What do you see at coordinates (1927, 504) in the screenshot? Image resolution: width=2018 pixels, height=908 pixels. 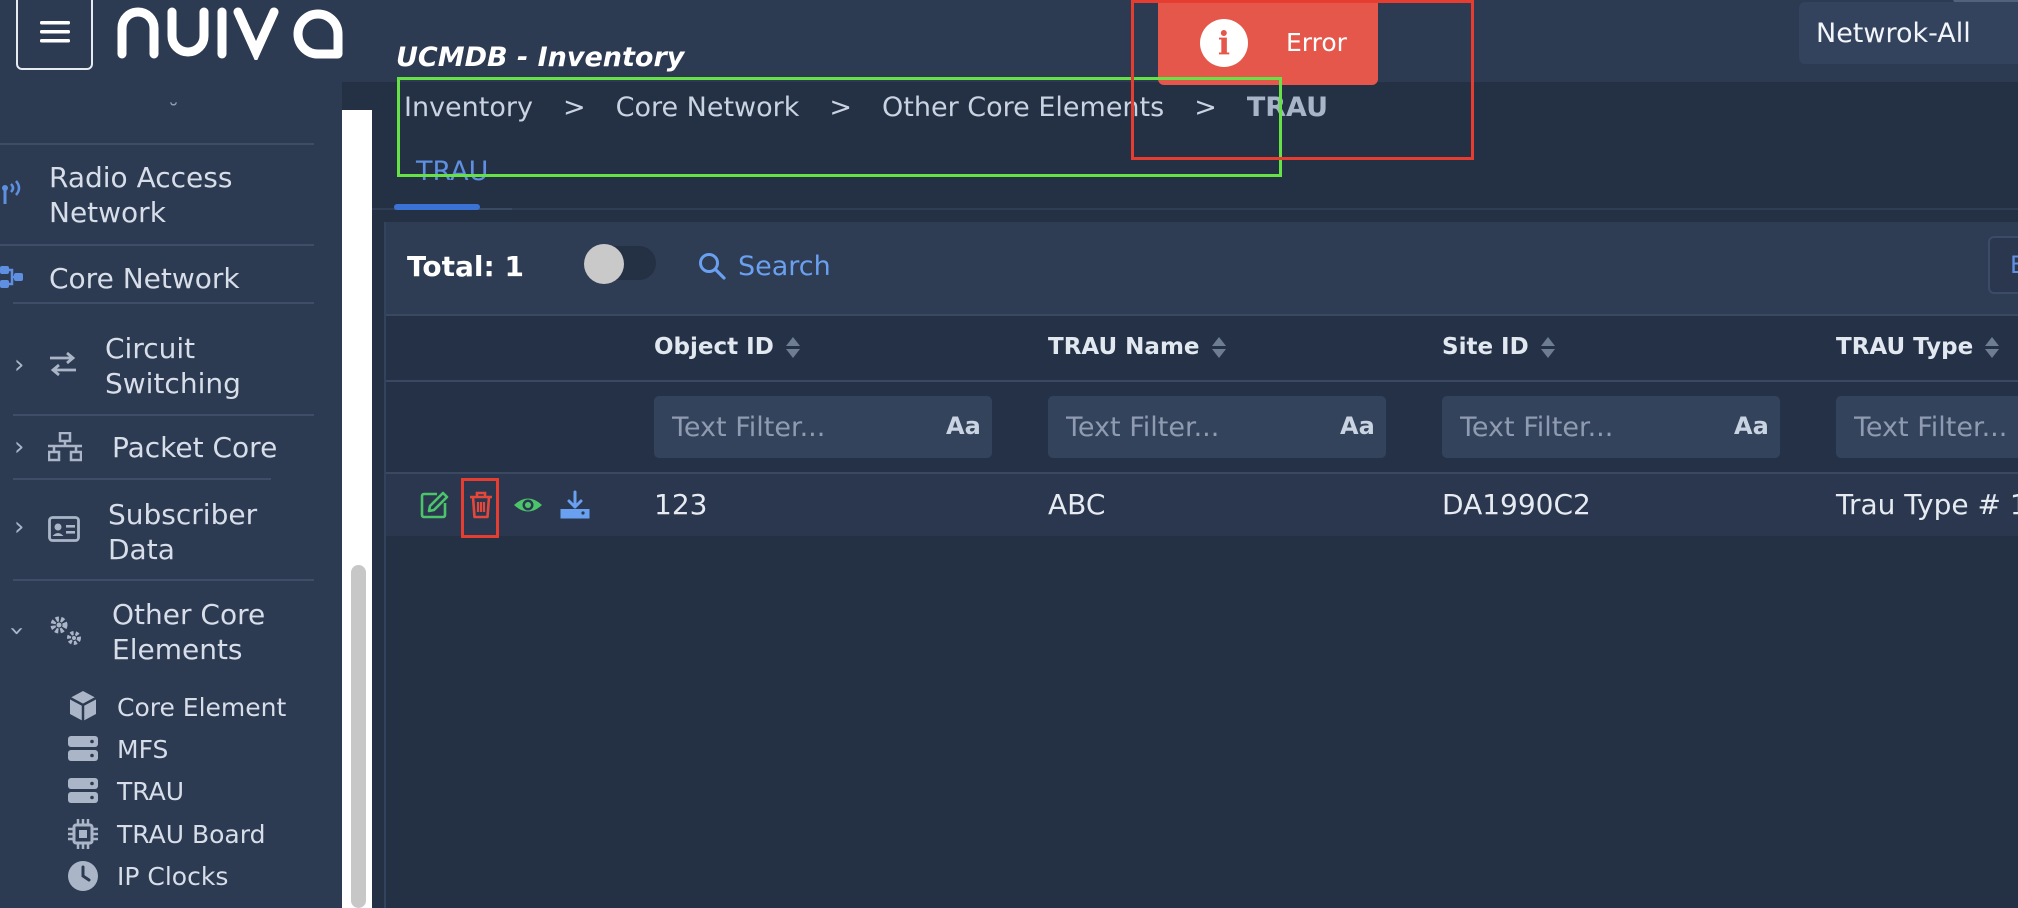 I see `cell-trau-type: Trau Type # 1` at bounding box center [1927, 504].